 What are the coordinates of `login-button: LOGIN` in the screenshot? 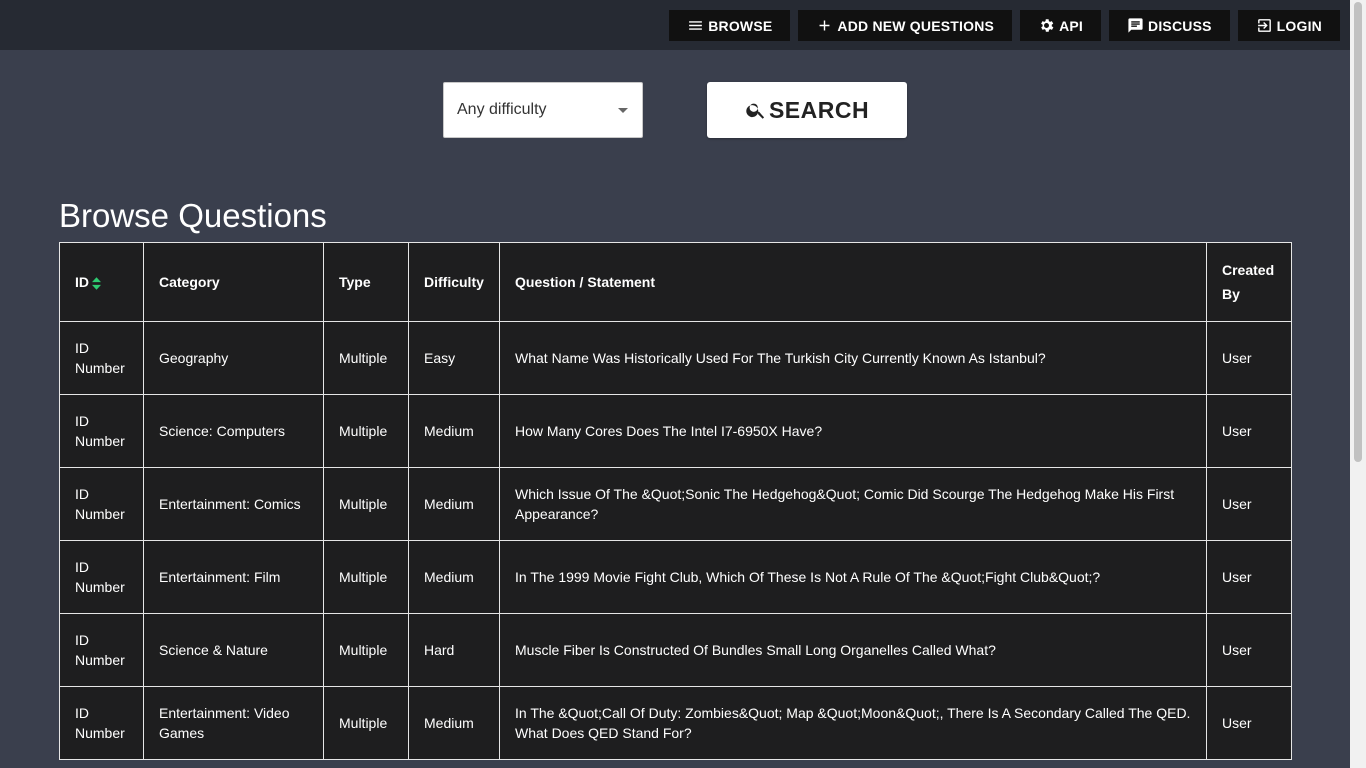 It's located at (1288, 25).